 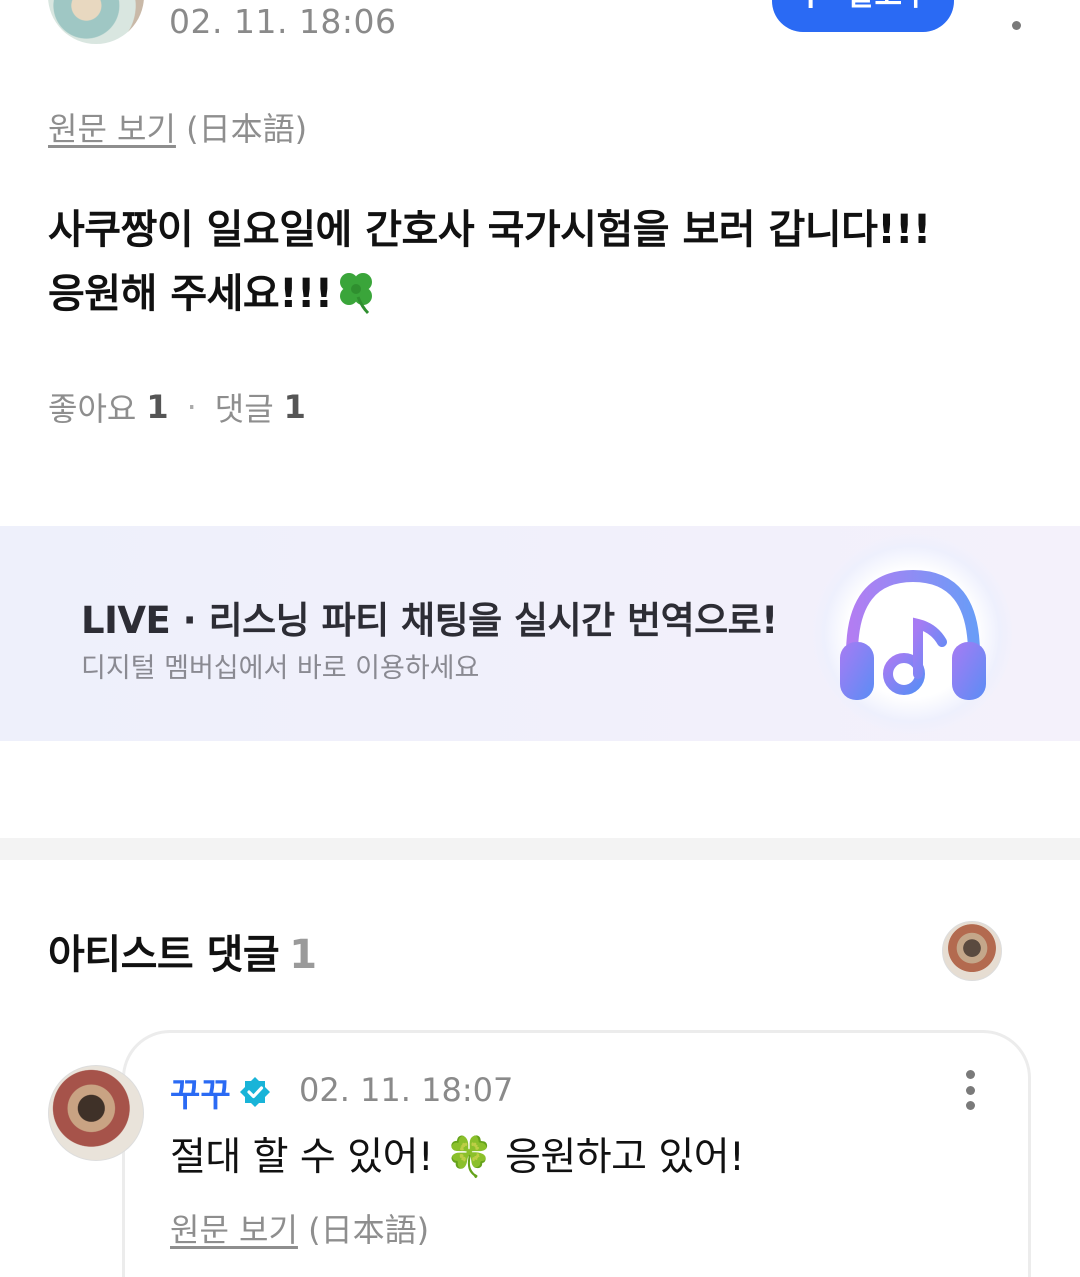 What do you see at coordinates (429, 620) in the screenshot?
I see `banner-title: LIVE · 리스닝 파티 채팅을 실시간 번역으로!` at bounding box center [429, 620].